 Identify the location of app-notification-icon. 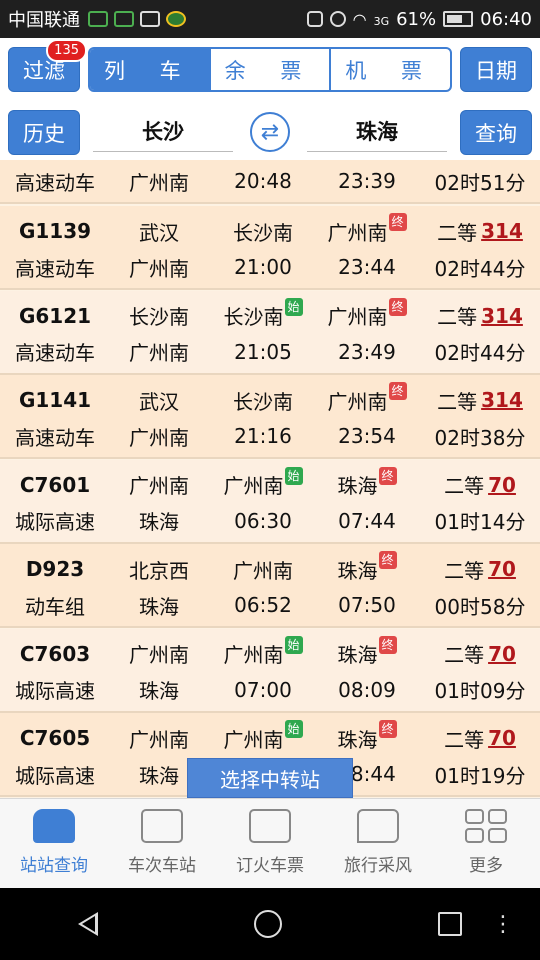
(176, 19).